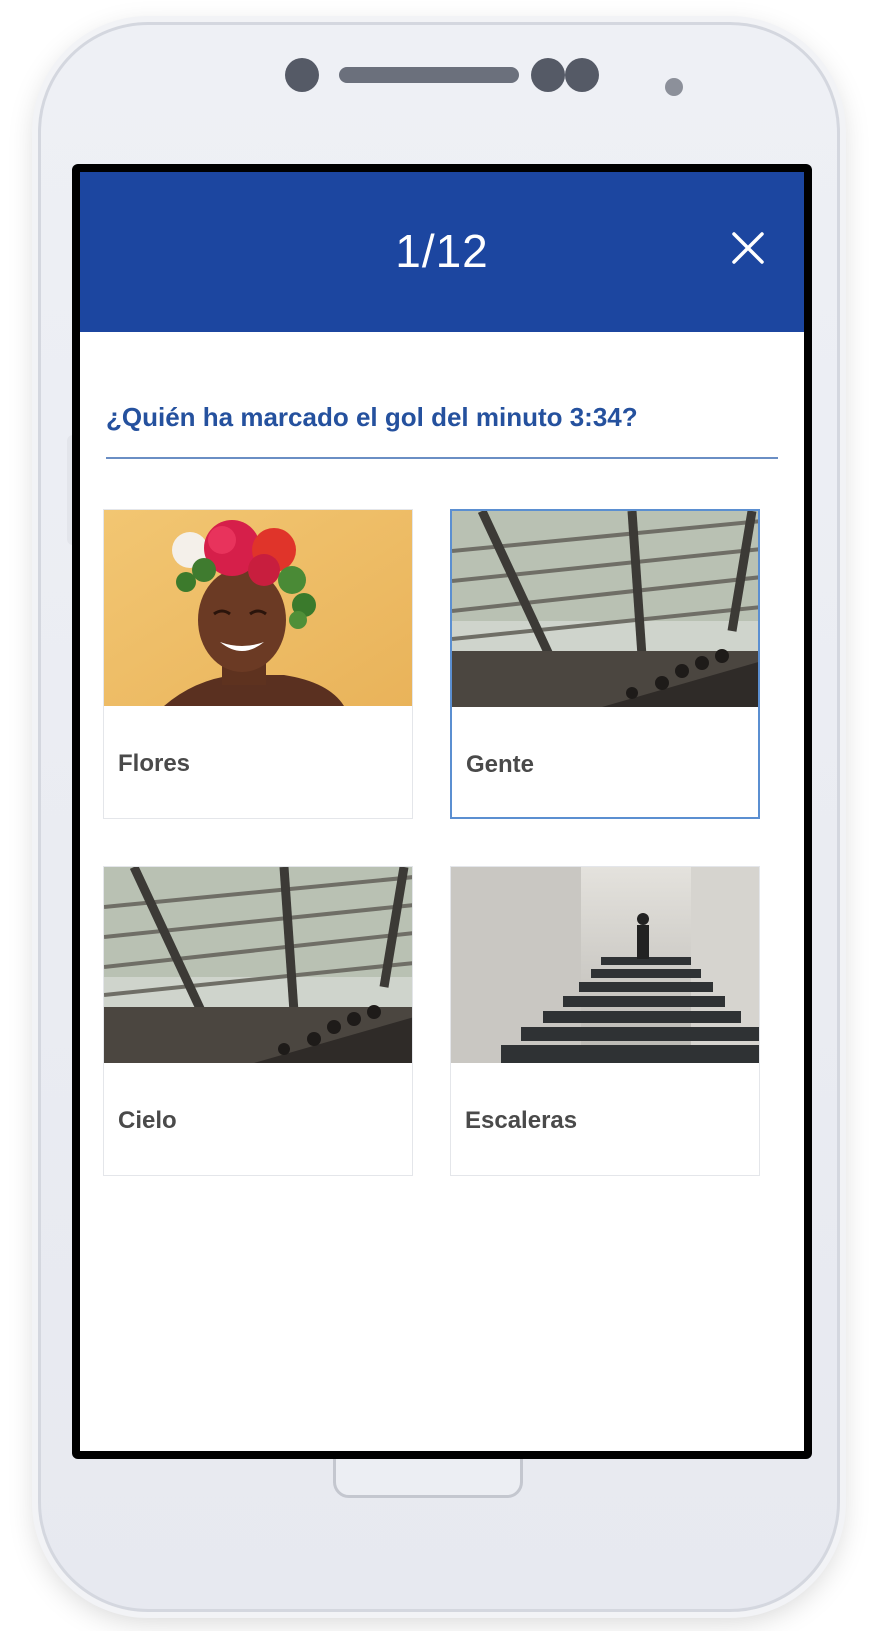 The height and width of the screenshot is (1631, 880). I want to click on option-image-woman-flower-crown, so click(258, 608).